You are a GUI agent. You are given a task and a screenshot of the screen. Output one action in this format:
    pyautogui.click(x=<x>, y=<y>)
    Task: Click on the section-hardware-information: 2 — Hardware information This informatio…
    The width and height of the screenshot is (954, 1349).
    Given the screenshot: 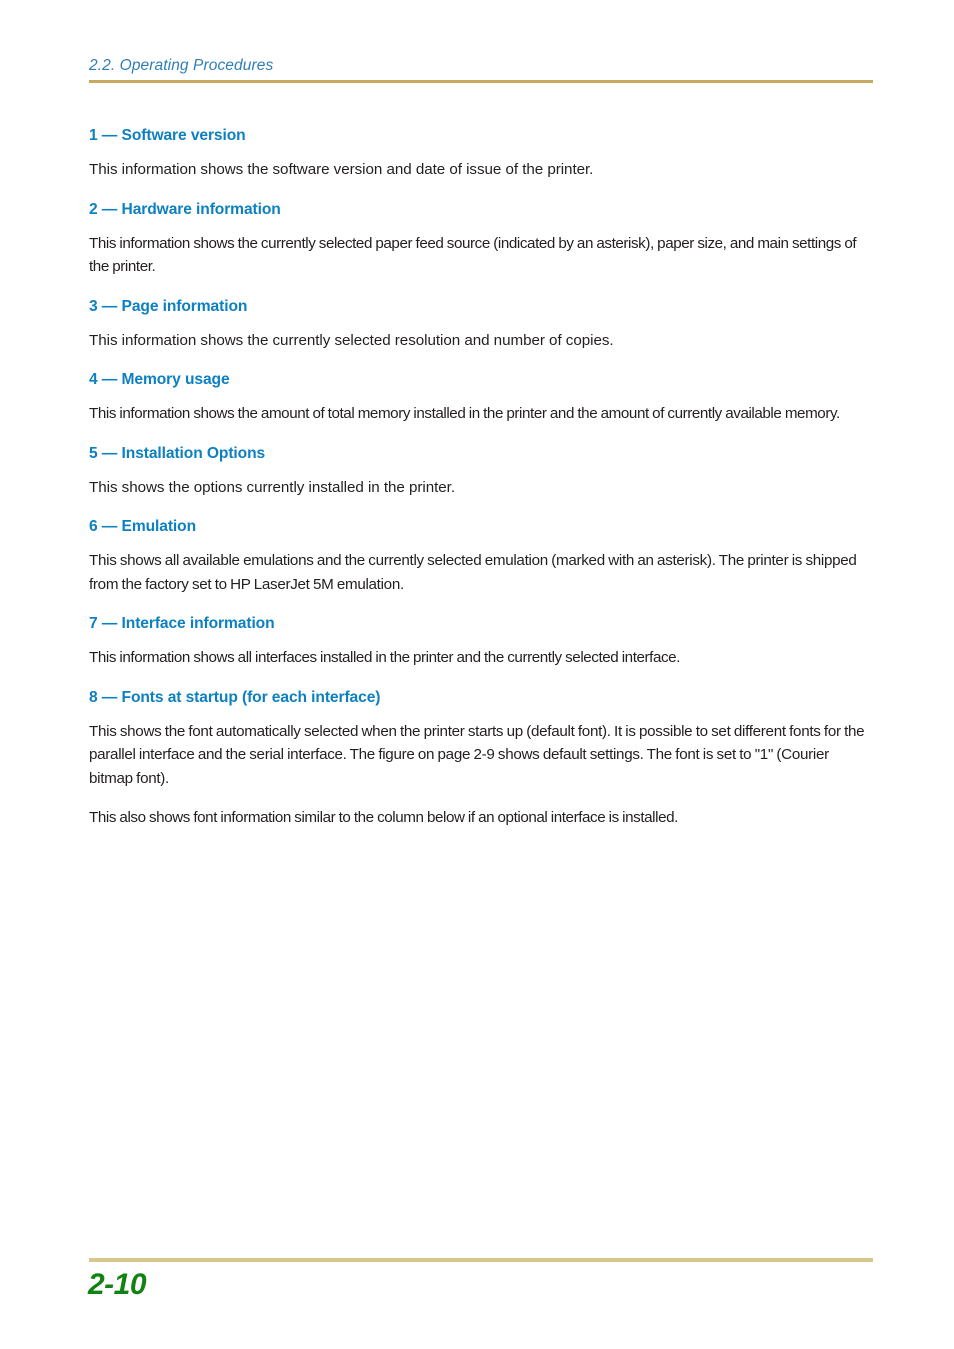 What is the action you would take?
    pyautogui.click(x=480, y=239)
    